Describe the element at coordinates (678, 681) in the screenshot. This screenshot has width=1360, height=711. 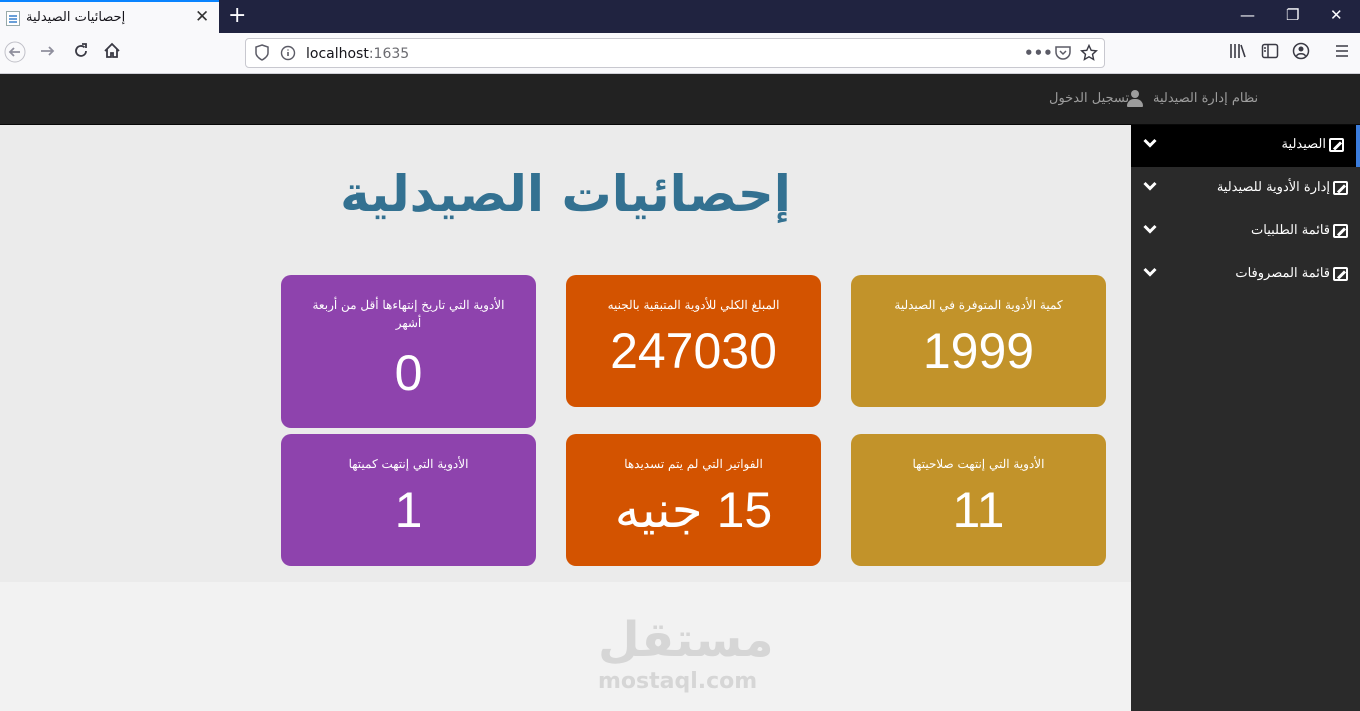
I see `watermark-latin: mostaql.com` at that location.